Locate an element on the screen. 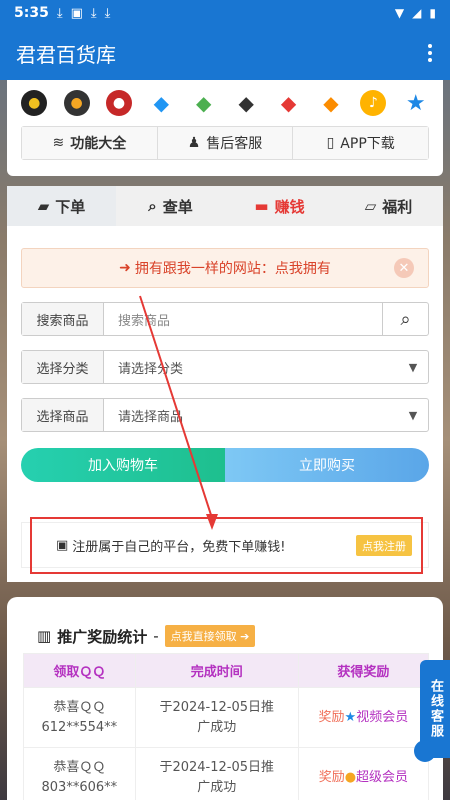 Image resolution: width=450 pixels, height=800 pixels. category-field: 选择分类 请选择分类 ▼ is located at coordinates (225, 367).